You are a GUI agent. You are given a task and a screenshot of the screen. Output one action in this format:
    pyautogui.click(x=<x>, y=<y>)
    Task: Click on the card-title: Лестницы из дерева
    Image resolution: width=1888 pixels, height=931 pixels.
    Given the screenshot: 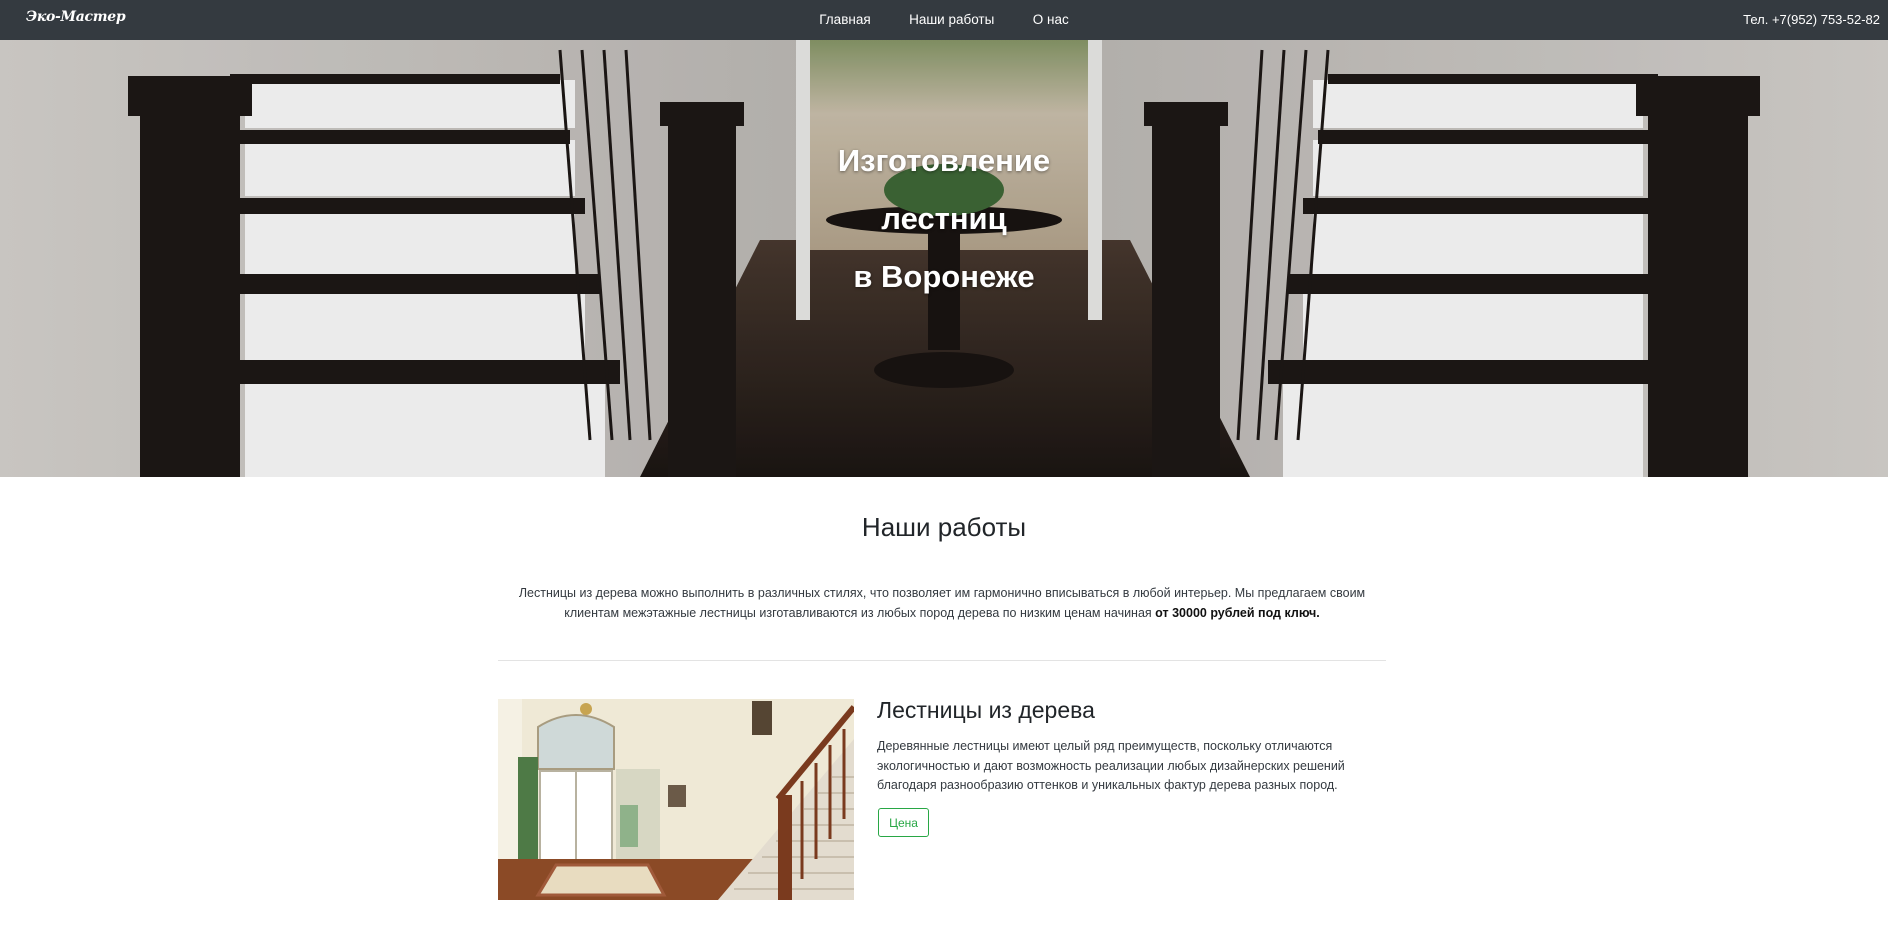 What is the action you would take?
    pyautogui.click(x=986, y=710)
    